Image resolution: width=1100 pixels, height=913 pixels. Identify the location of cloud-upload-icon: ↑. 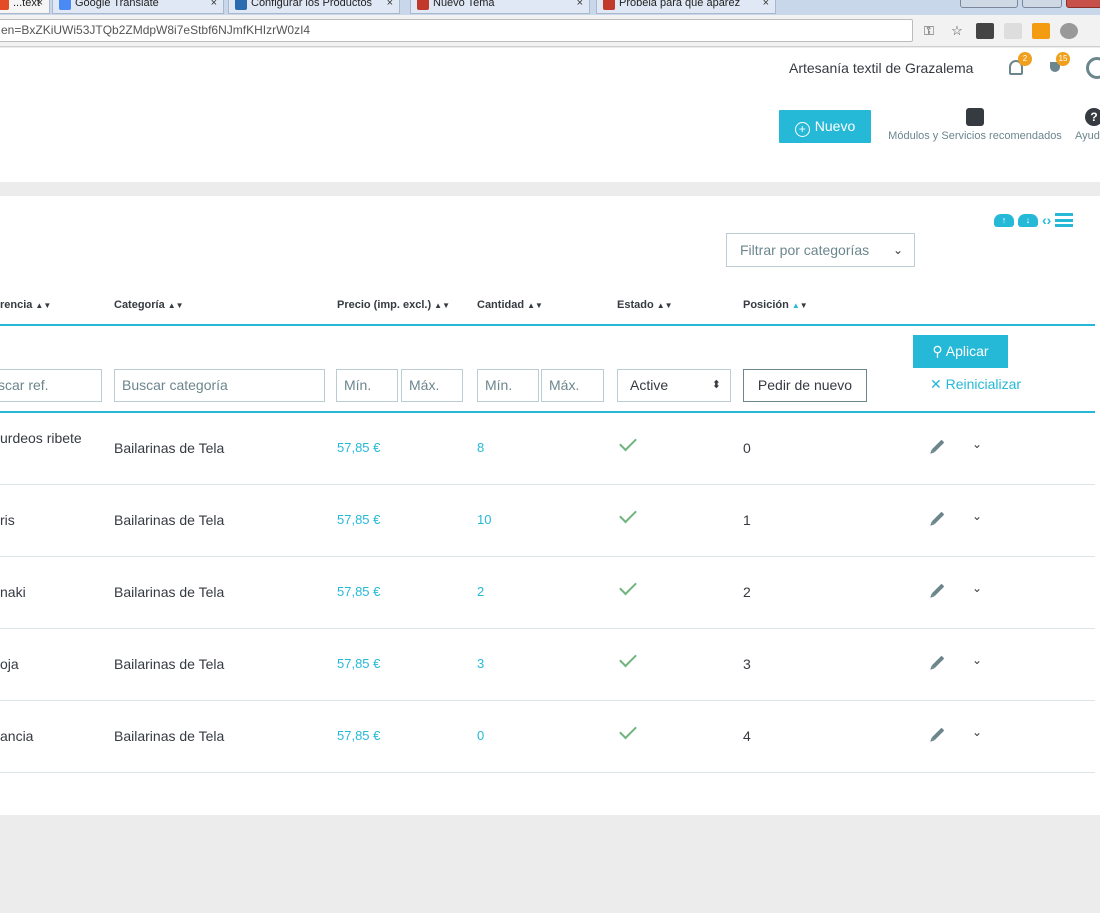
(1004, 220).